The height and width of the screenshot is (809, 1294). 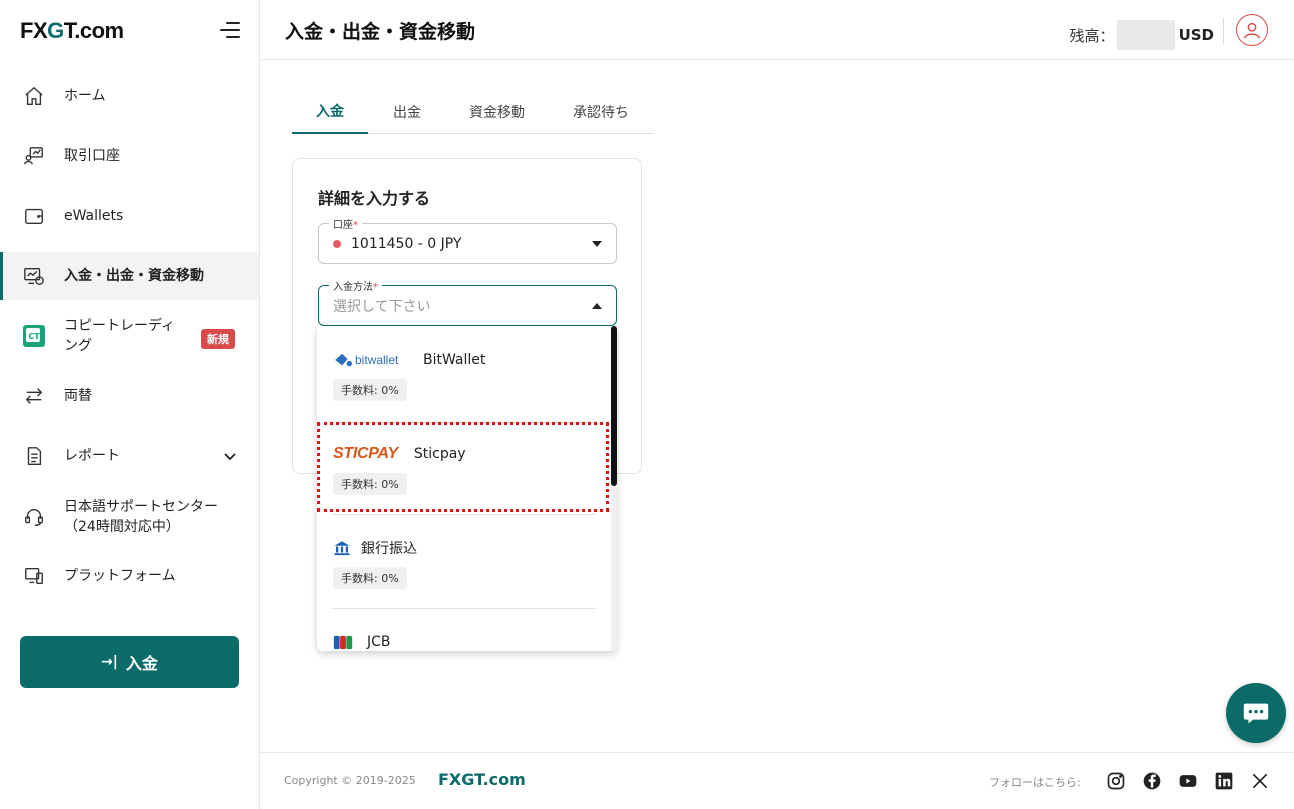 What do you see at coordinates (94, 216) in the screenshot?
I see `sidebar-item-label: eWallets` at bounding box center [94, 216].